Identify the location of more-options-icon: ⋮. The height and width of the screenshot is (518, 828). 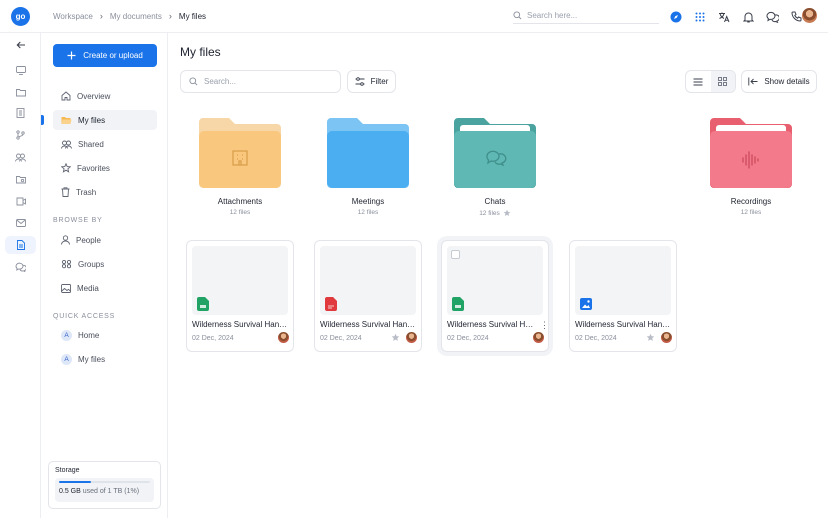
(544, 325).